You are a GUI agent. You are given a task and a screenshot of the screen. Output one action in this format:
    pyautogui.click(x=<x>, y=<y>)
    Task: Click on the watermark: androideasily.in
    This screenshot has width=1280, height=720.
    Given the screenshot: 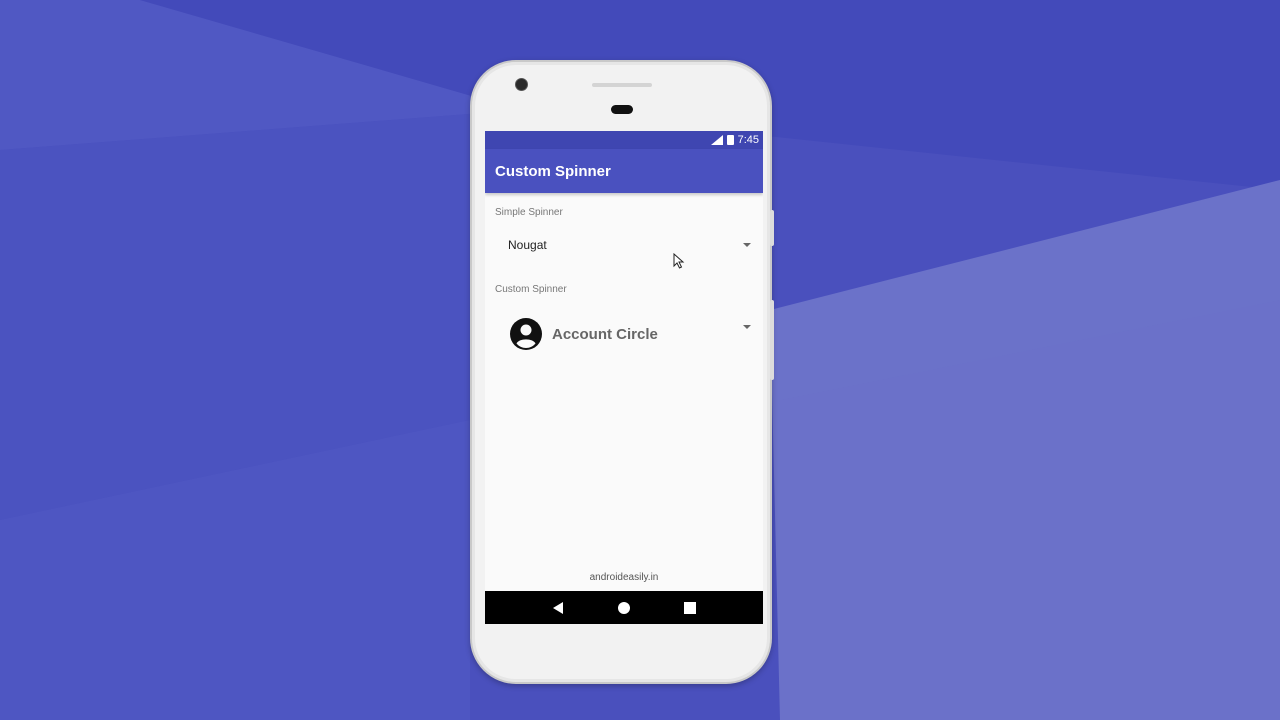 What is the action you would take?
    pyautogui.click(x=624, y=577)
    